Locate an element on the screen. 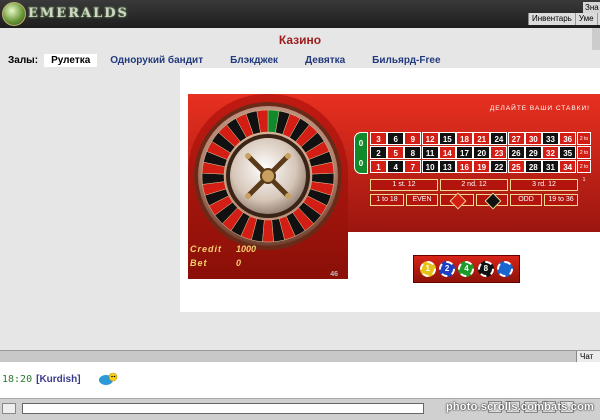 This screenshot has width=600, height=420. number-cell: 20 is located at coordinates (482, 152).